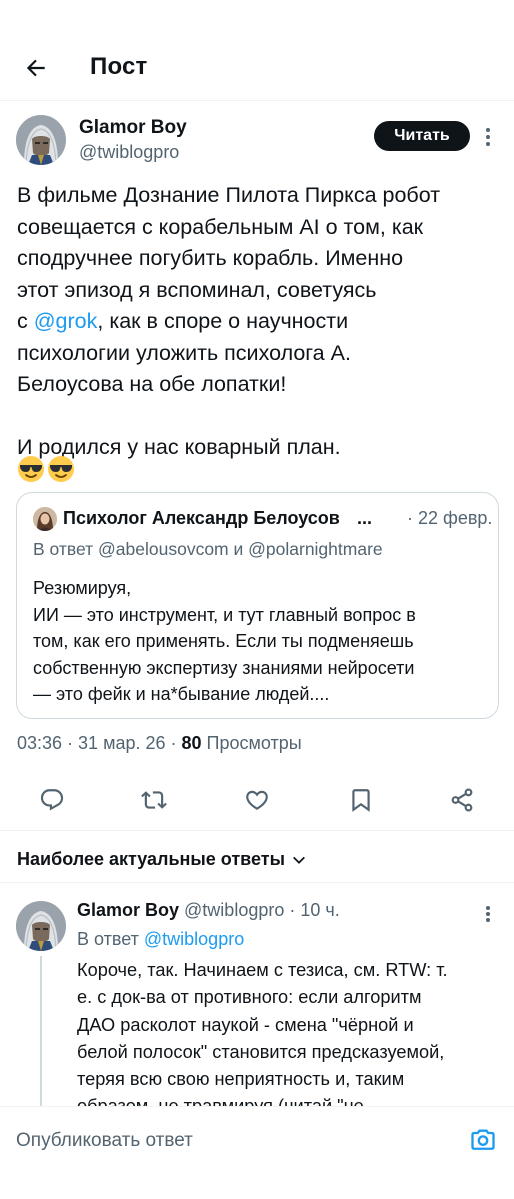  I want to click on post-blank-line, so click(259, 417).